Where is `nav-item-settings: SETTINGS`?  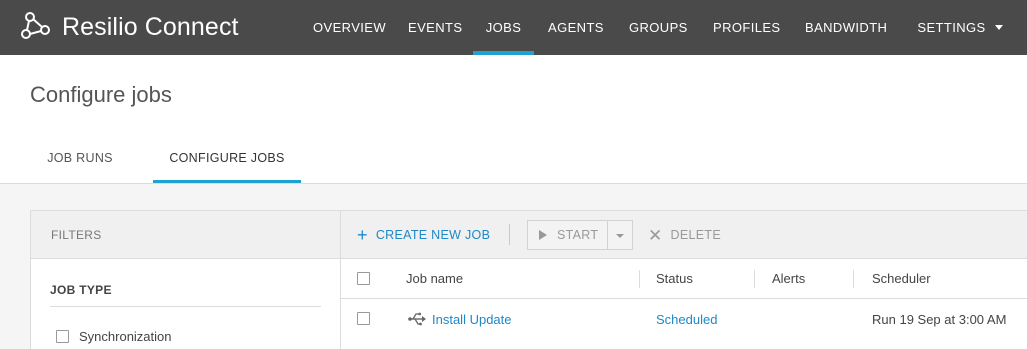
nav-item-settings: SETTINGS is located at coordinates (960, 27).